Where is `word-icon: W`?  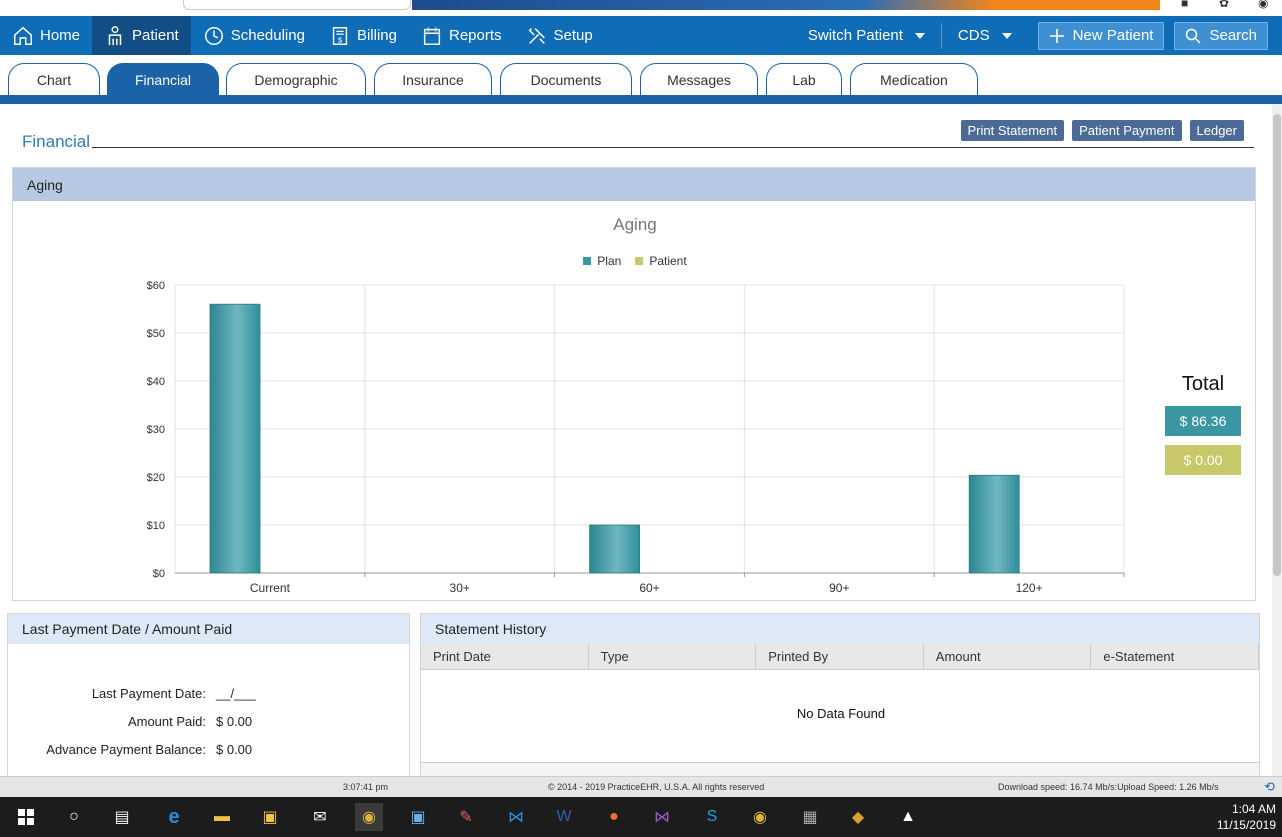
word-icon: W is located at coordinates (564, 817).